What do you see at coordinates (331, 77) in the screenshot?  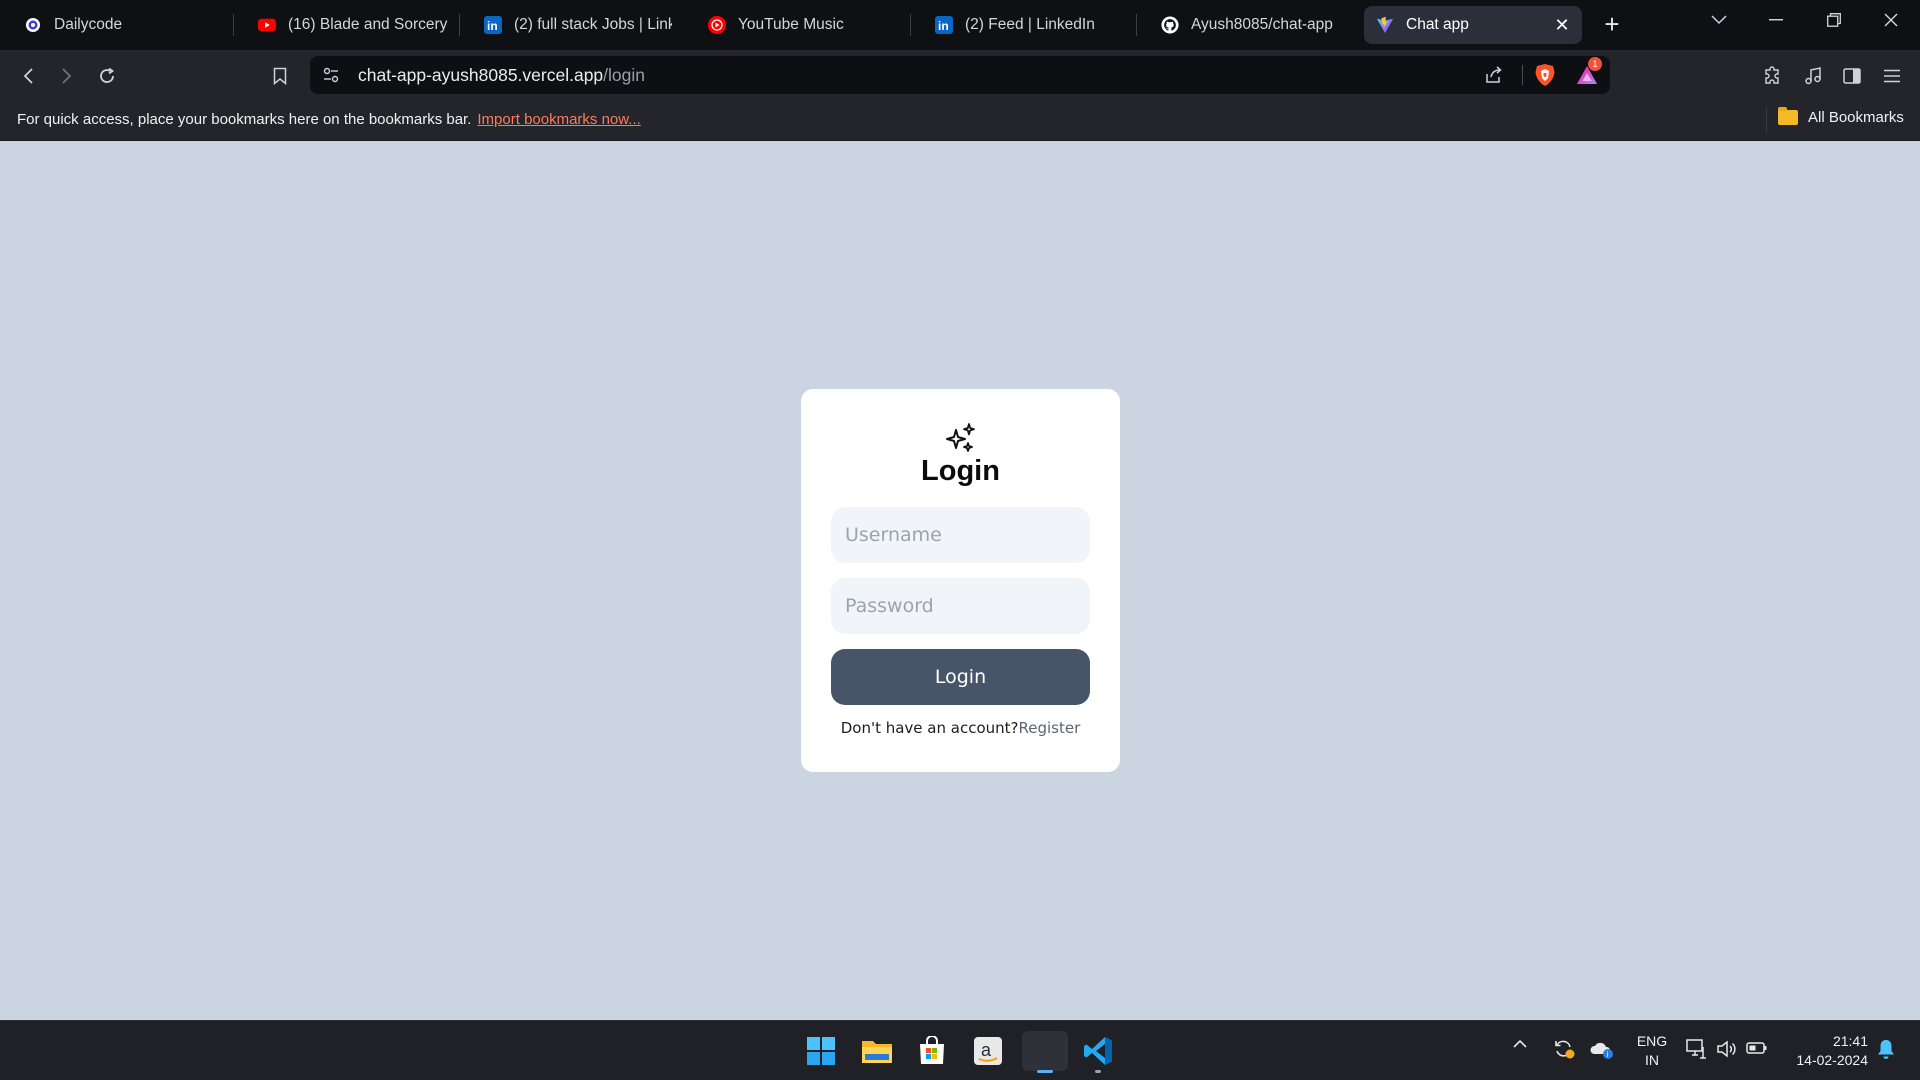 I see `site-settings-icon` at bounding box center [331, 77].